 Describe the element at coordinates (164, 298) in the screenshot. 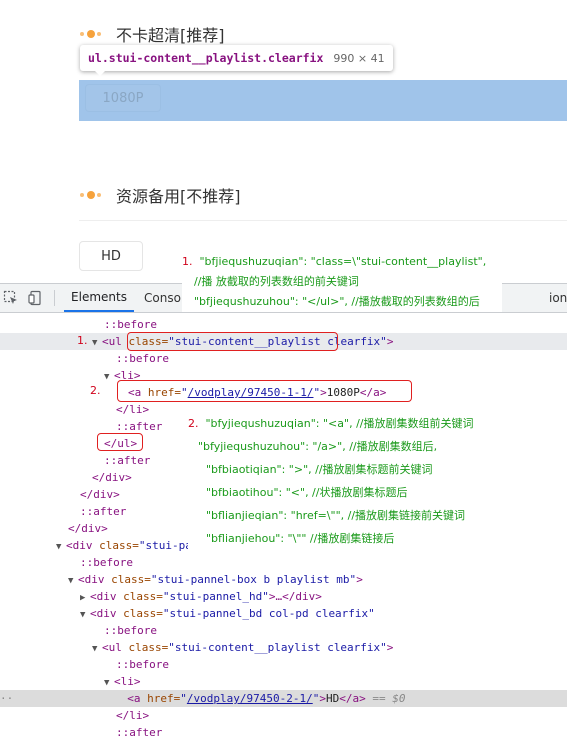

I see `tab-console: Consol` at that location.